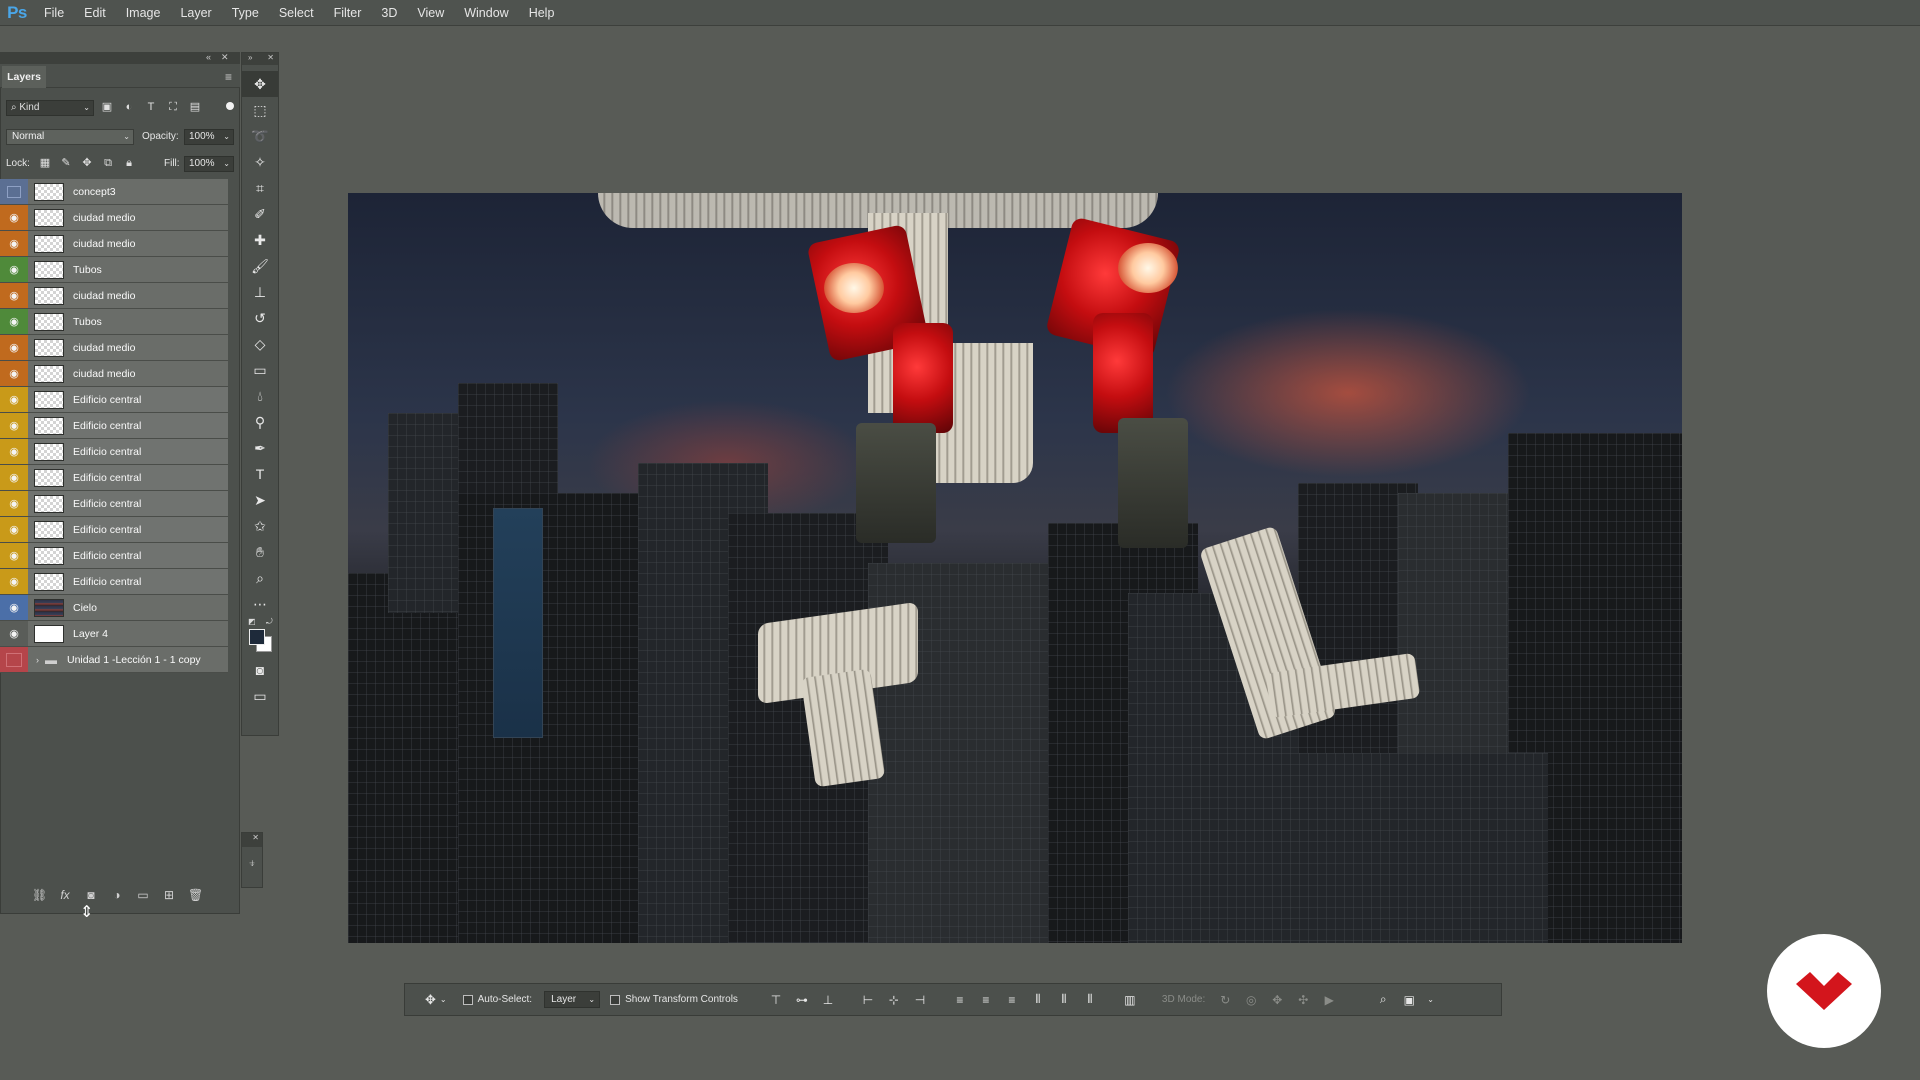  Describe the element at coordinates (348, 13) in the screenshot. I see `menu-filter: Filter` at that location.